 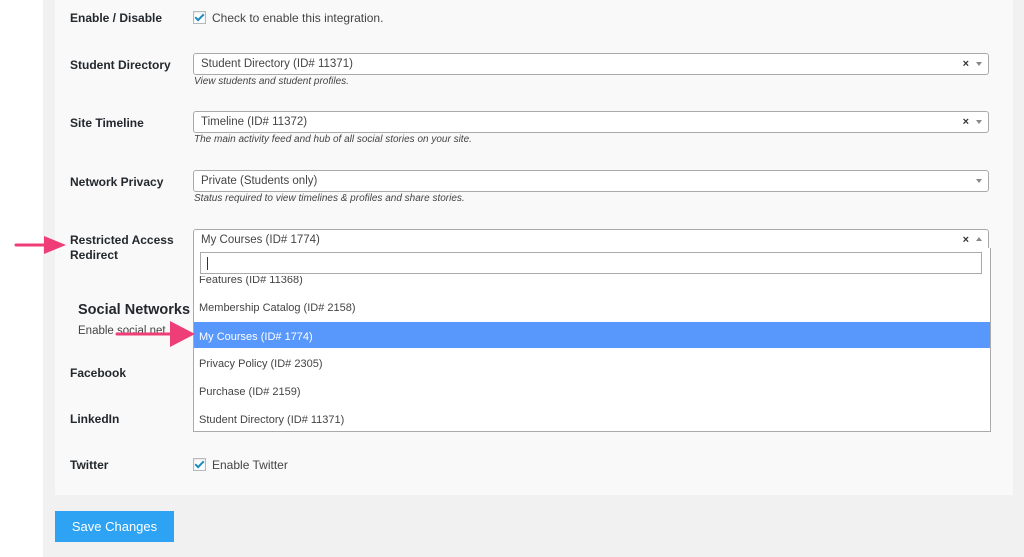 I want to click on annotation-overlay, so click(x=104, y=291).